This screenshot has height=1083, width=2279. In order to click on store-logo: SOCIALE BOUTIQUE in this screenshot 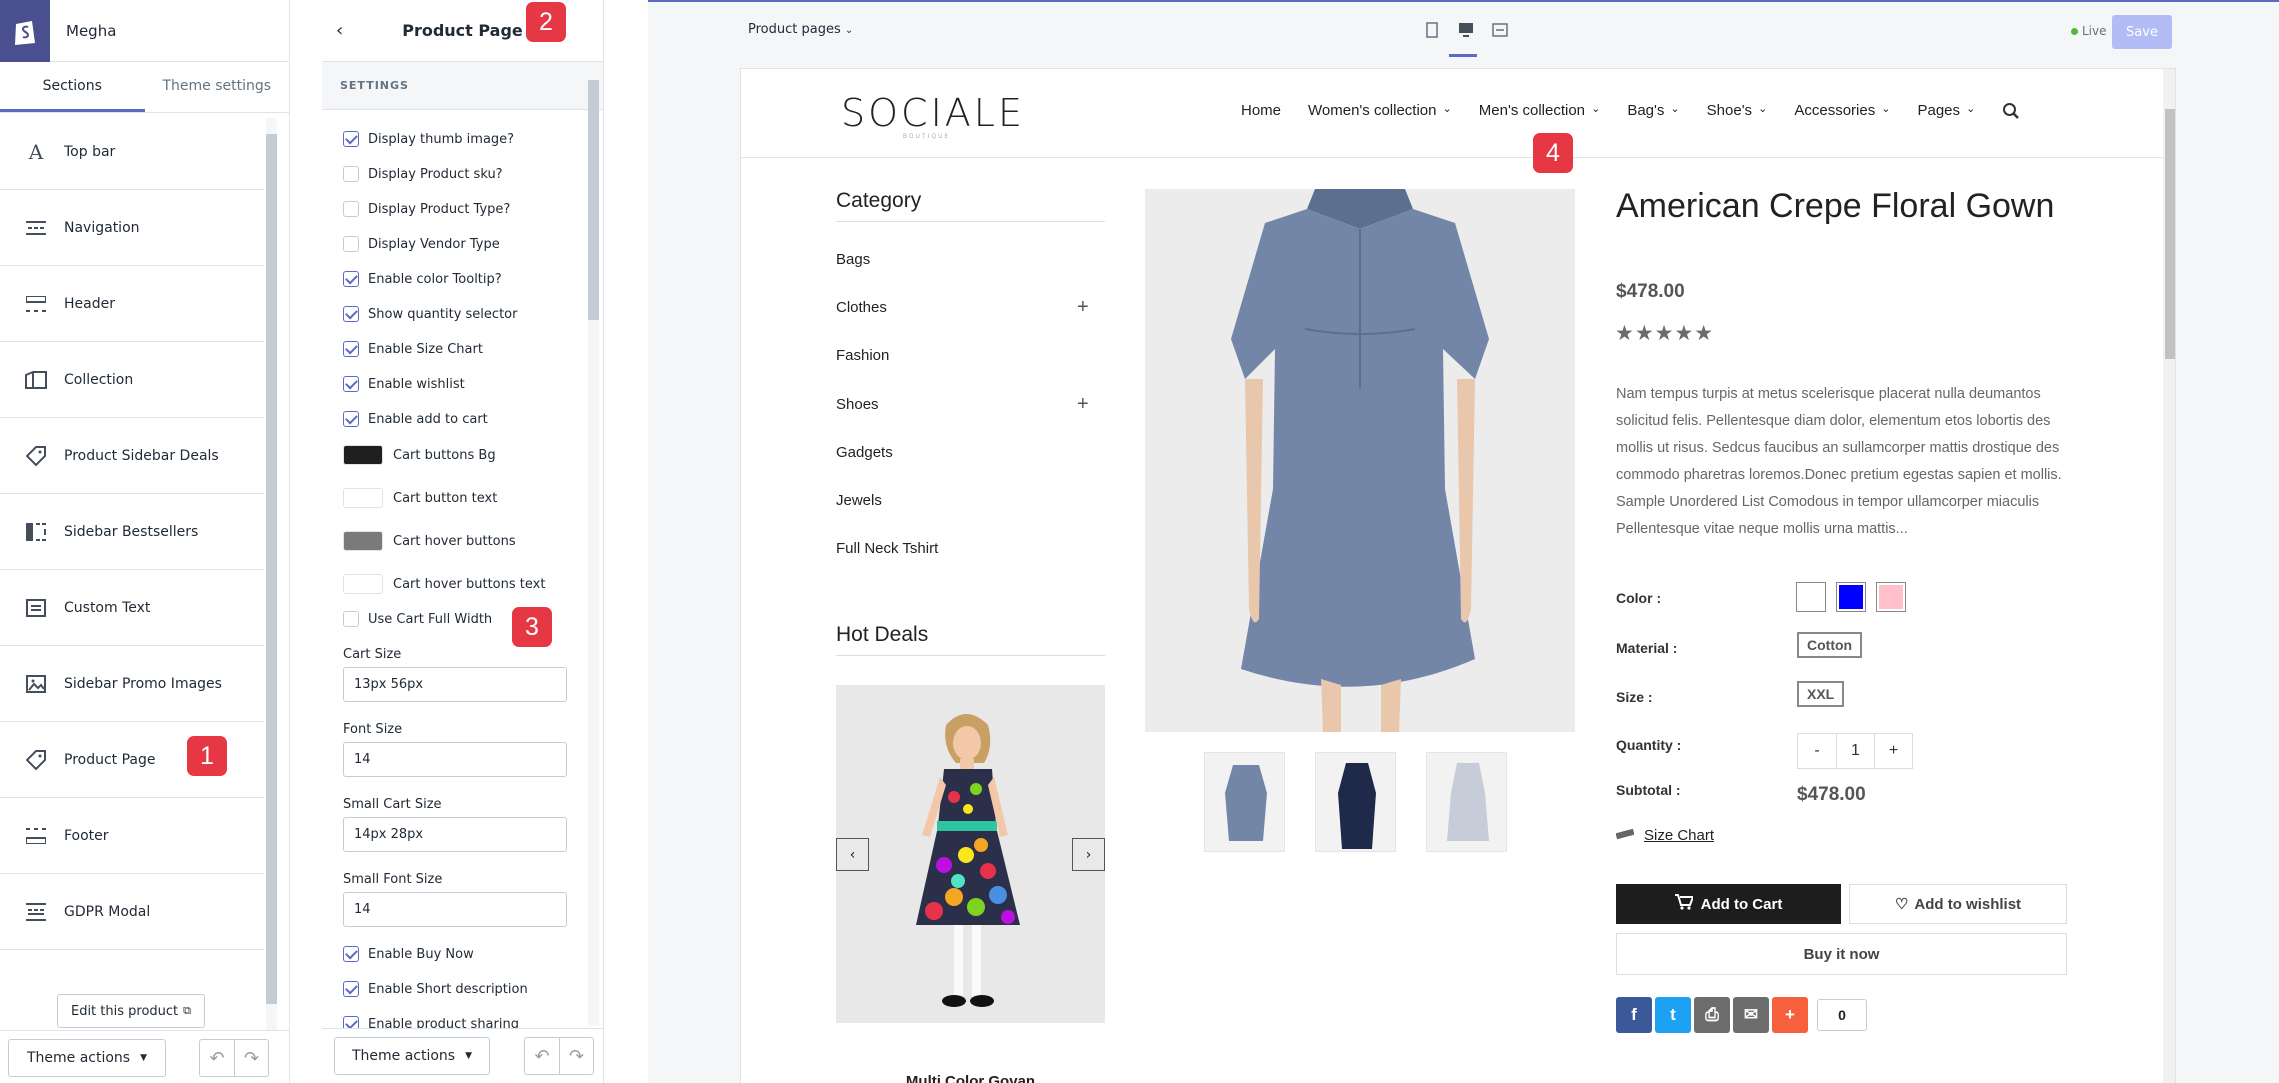, I will do `click(933, 115)`.